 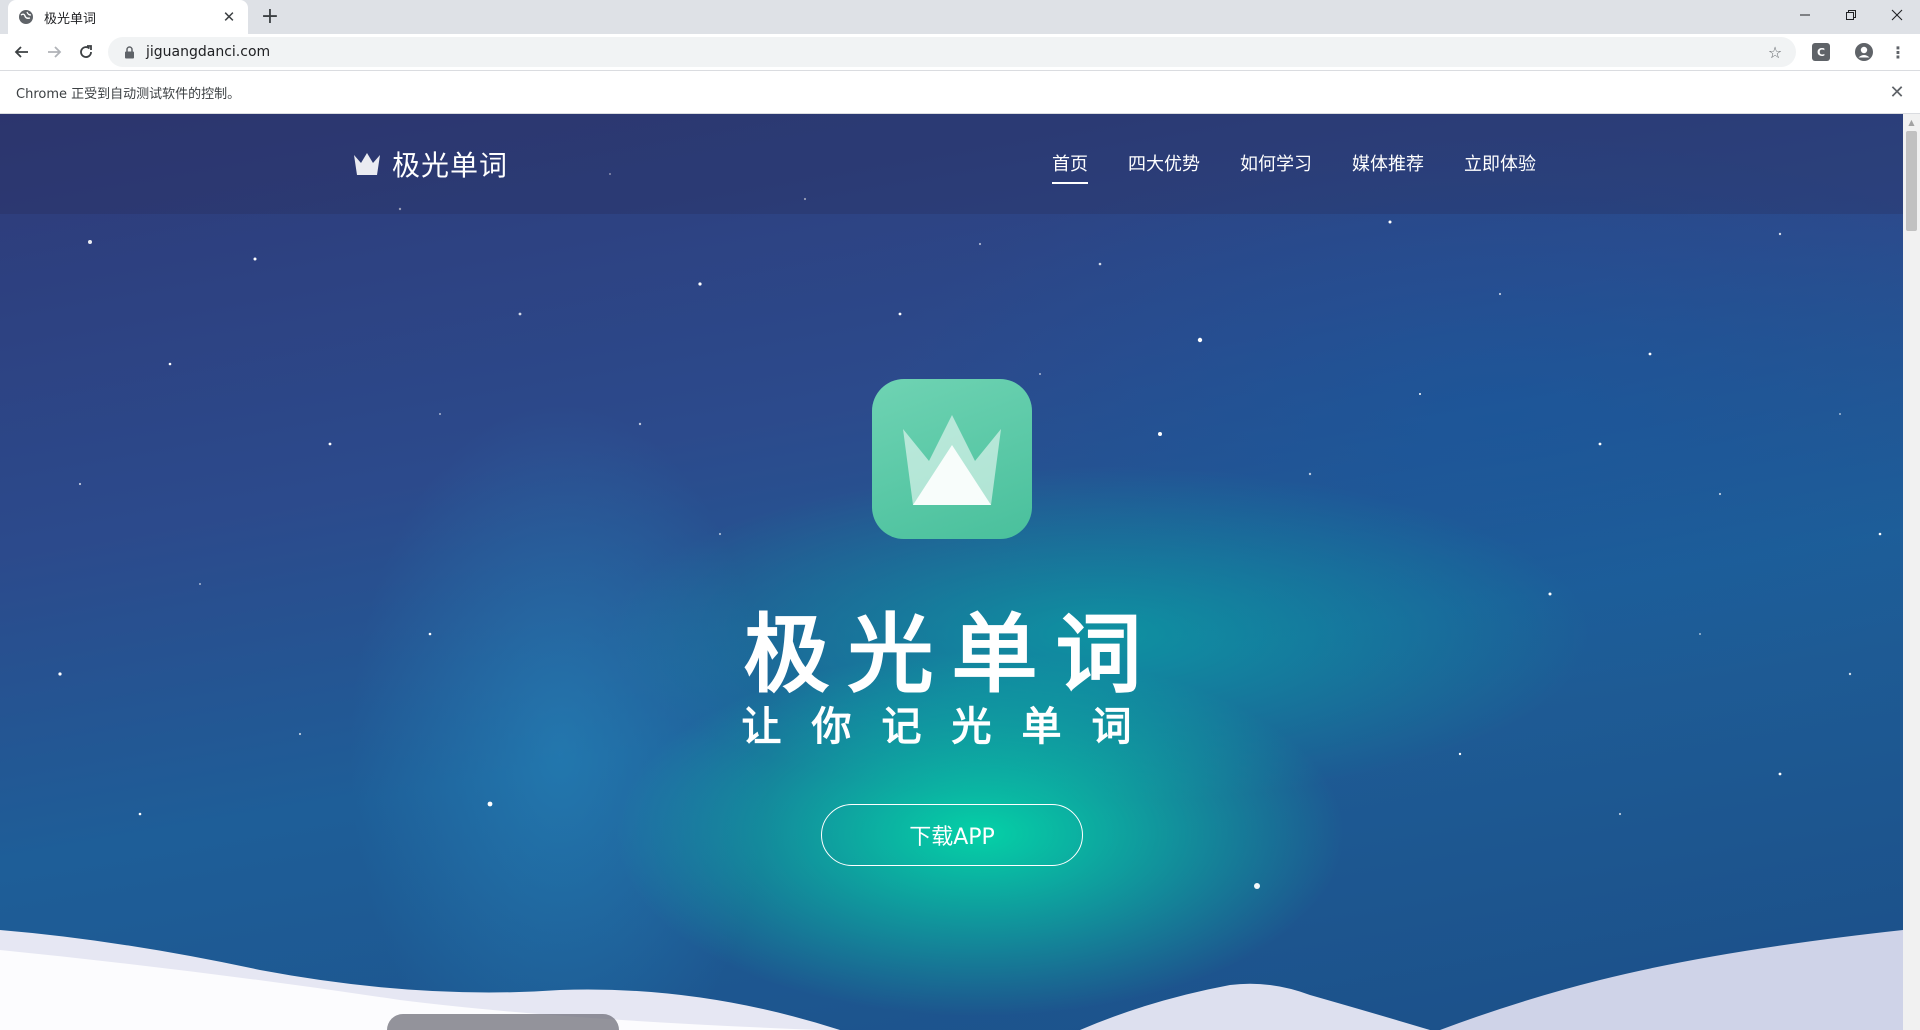 I want to click on close-window-icon, so click(x=1897, y=15).